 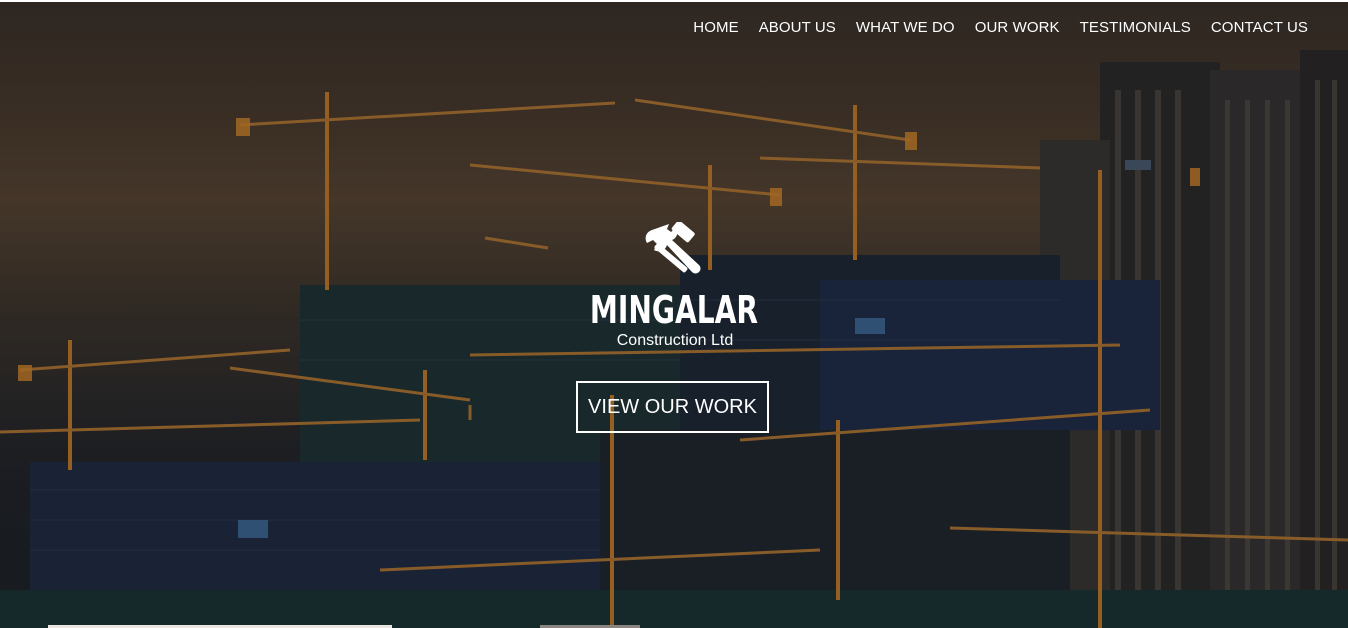 I want to click on nav-item-about-us: ABOUT US, so click(x=797, y=28).